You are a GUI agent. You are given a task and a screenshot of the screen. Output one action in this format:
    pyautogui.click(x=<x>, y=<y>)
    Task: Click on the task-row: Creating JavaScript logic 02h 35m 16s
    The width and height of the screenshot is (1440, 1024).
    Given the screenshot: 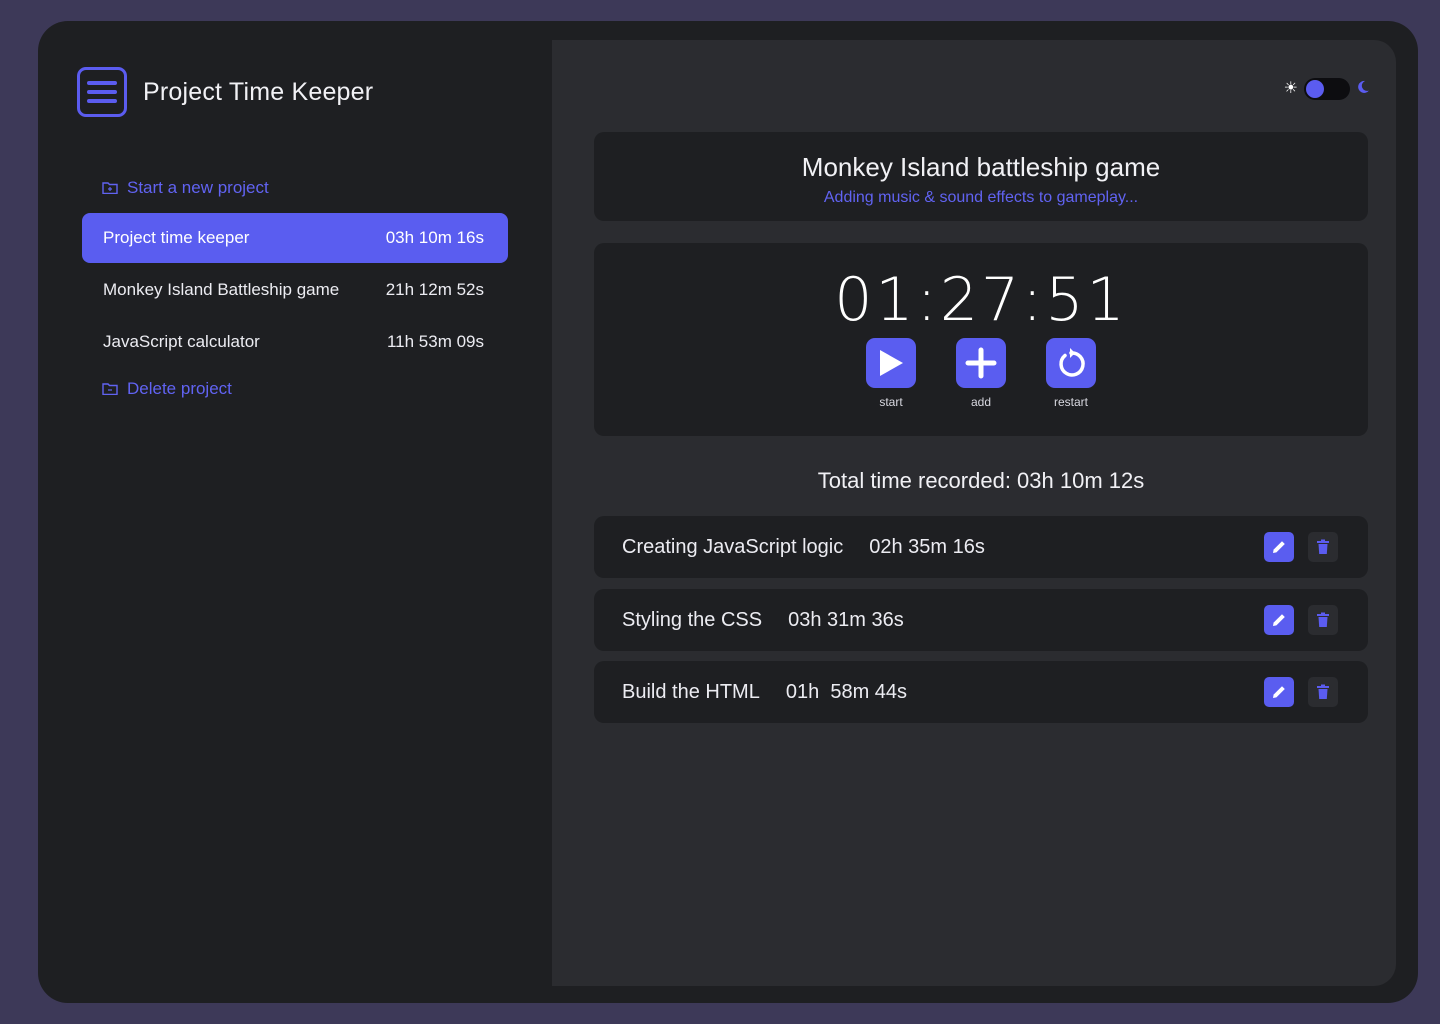 What is the action you would take?
    pyautogui.click(x=981, y=547)
    